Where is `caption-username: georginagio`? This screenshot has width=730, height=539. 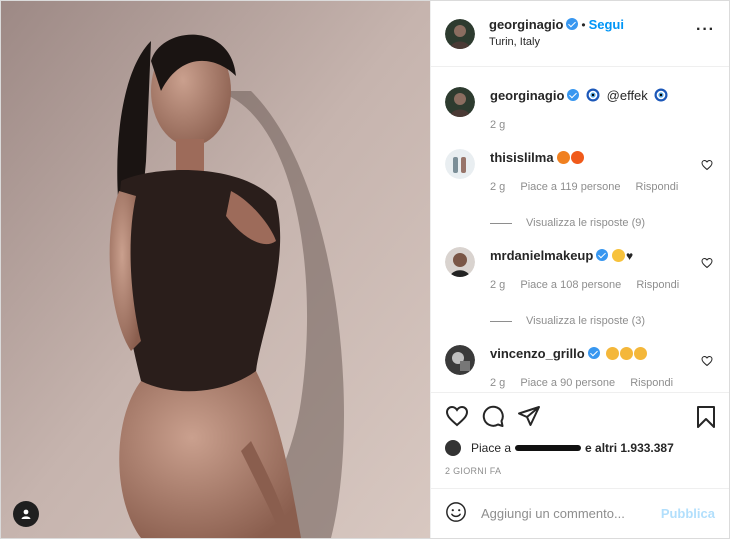 caption-username: georginagio is located at coordinates (527, 95).